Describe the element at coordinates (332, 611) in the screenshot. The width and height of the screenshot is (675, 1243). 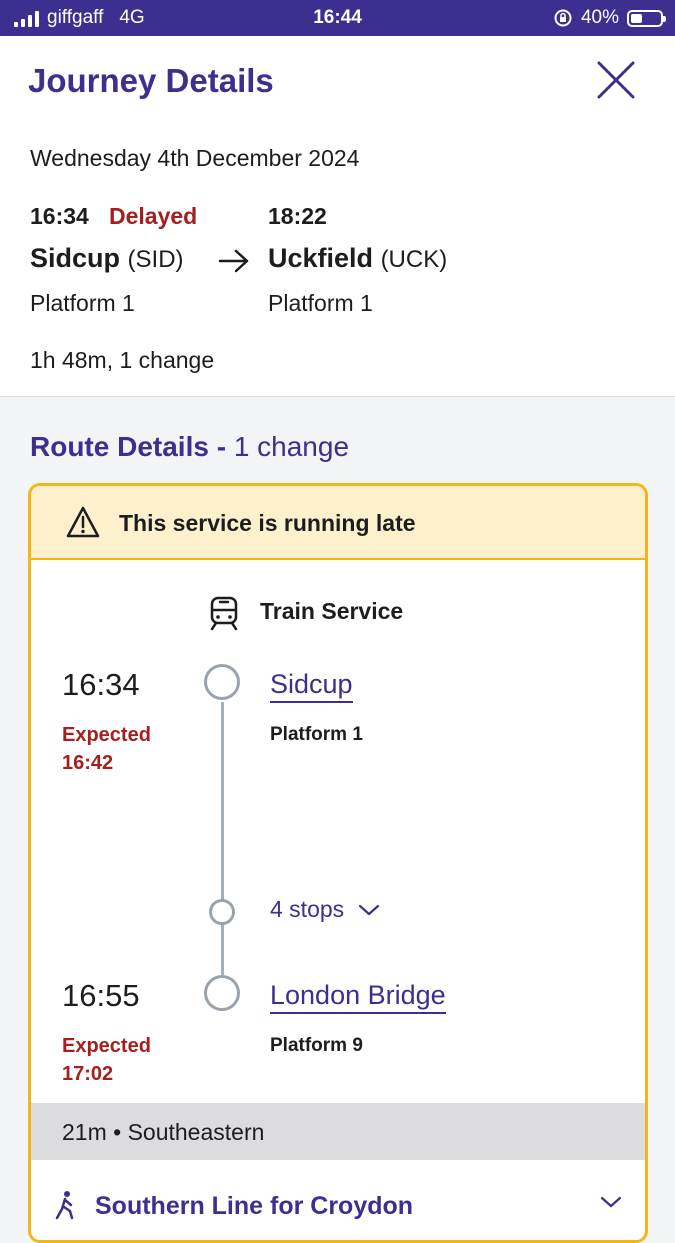
I see `train-service-label: Train Service` at that location.